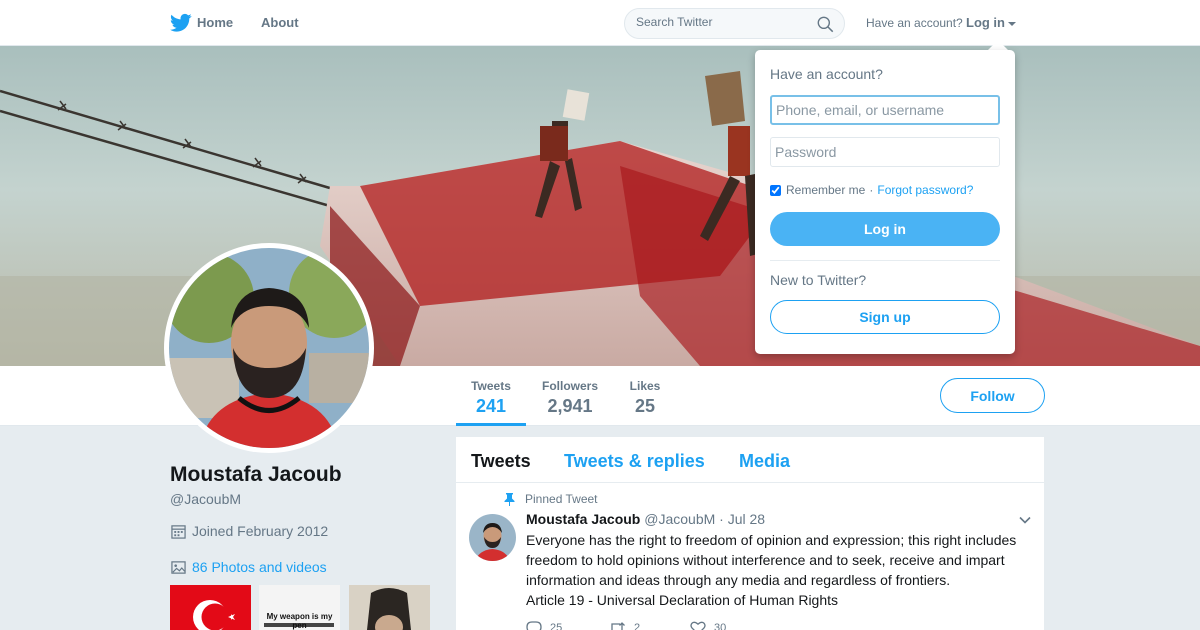 The image size is (1200, 630). I want to click on search-box, so click(734, 23).